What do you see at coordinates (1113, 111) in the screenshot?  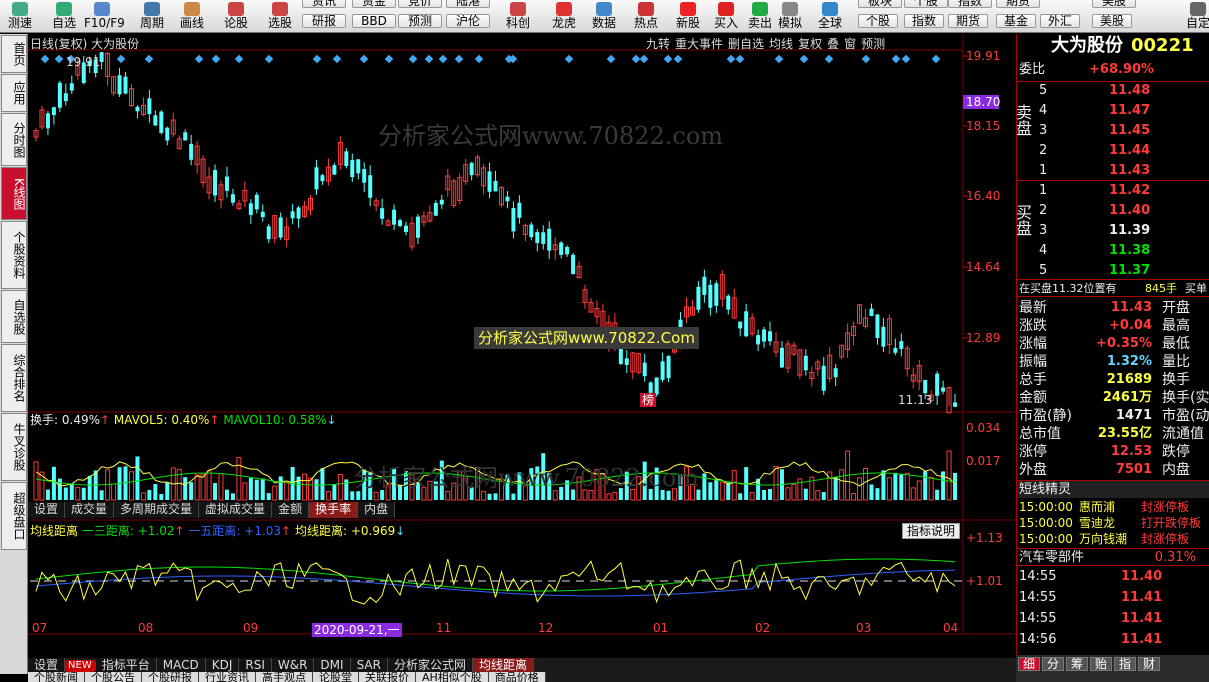 I see `sell-level-4: 4 11.47` at bounding box center [1113, 111].